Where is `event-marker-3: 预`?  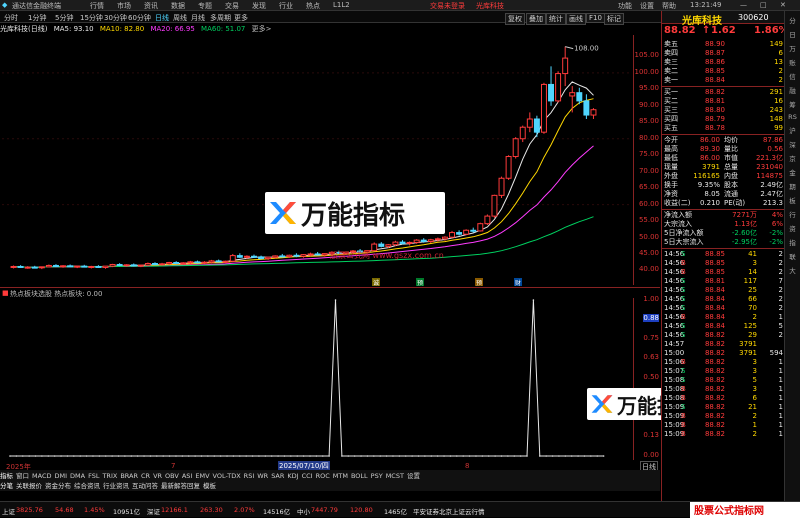
event-marker-3: 预 is located at coordinates (479, 282).